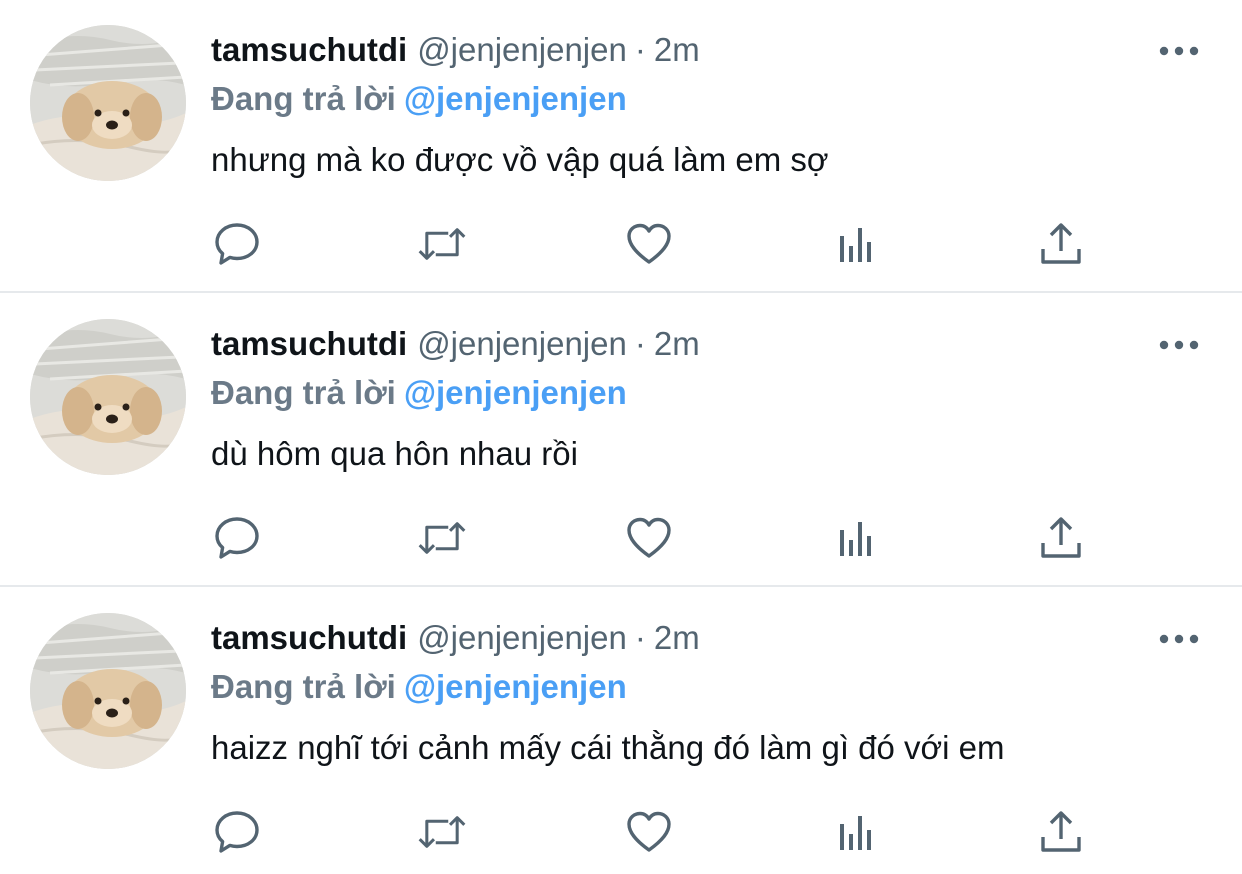  Describe the element at coordinates (394, 453) in the screenshot. I see `tweet-text: dù hôm qua hôn nhau rồi` at that location.